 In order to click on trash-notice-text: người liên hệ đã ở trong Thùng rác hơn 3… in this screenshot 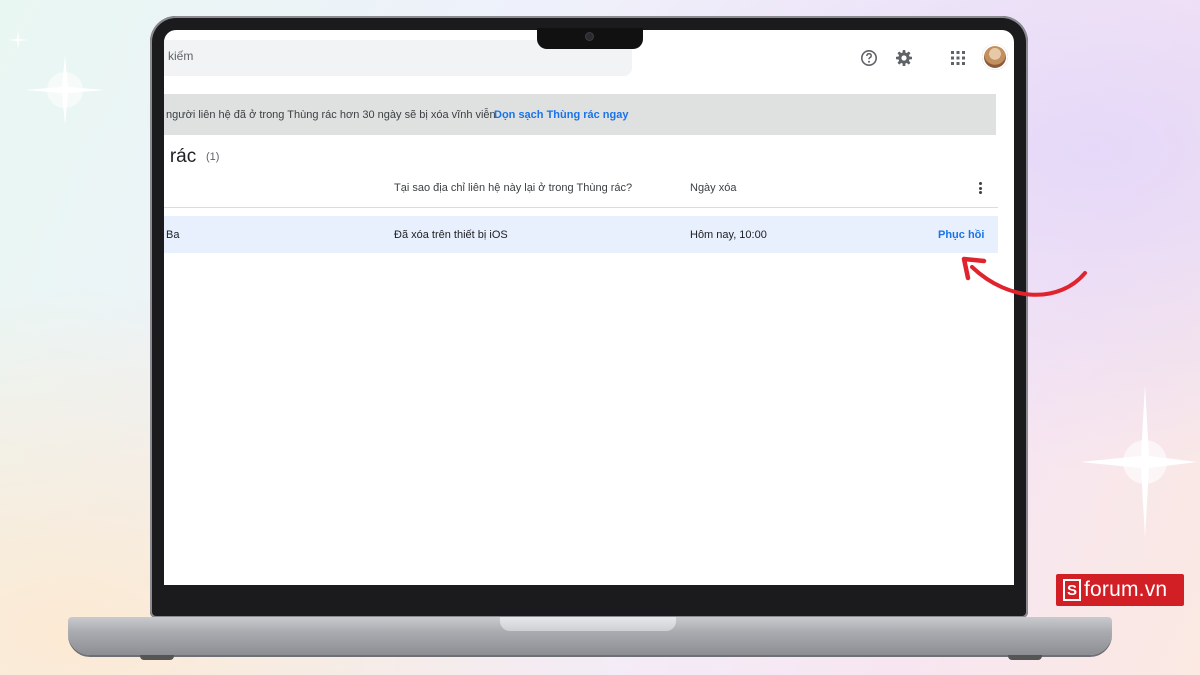, I will do `click(331, 115)`.